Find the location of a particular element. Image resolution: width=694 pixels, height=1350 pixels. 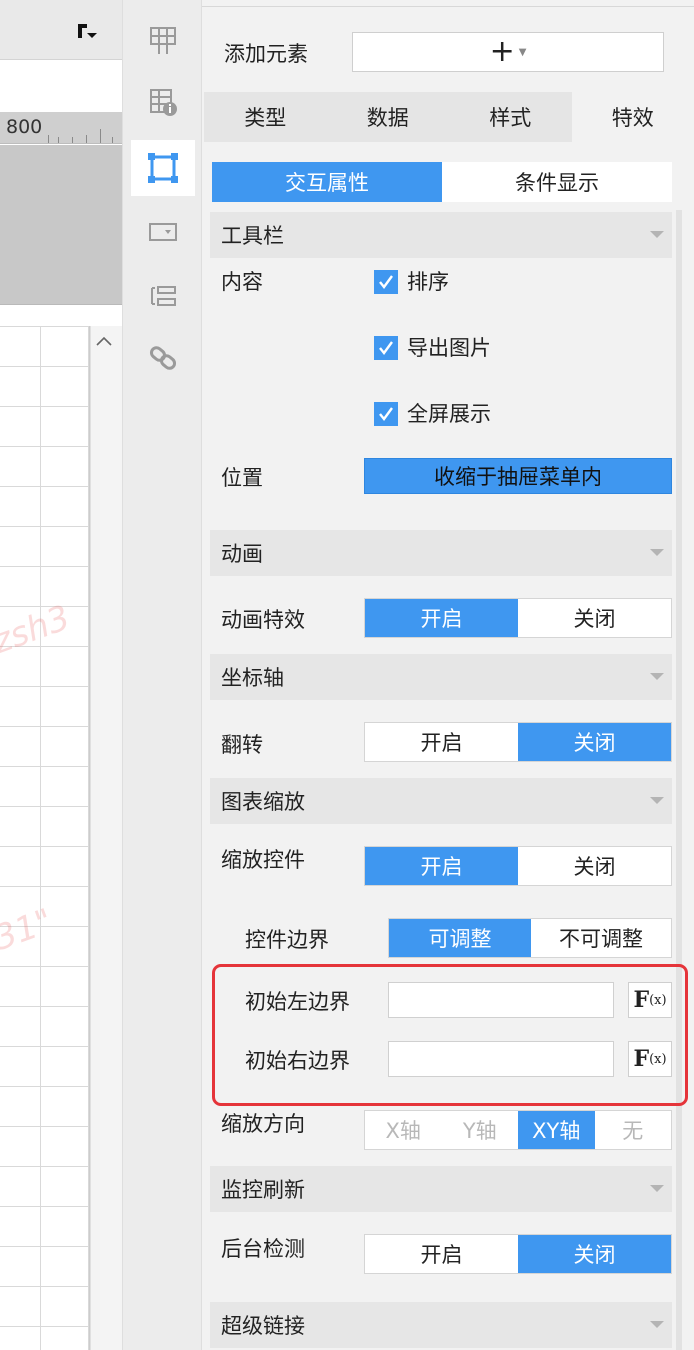

tab-type: 类型 is located at coordinates (265, 117).